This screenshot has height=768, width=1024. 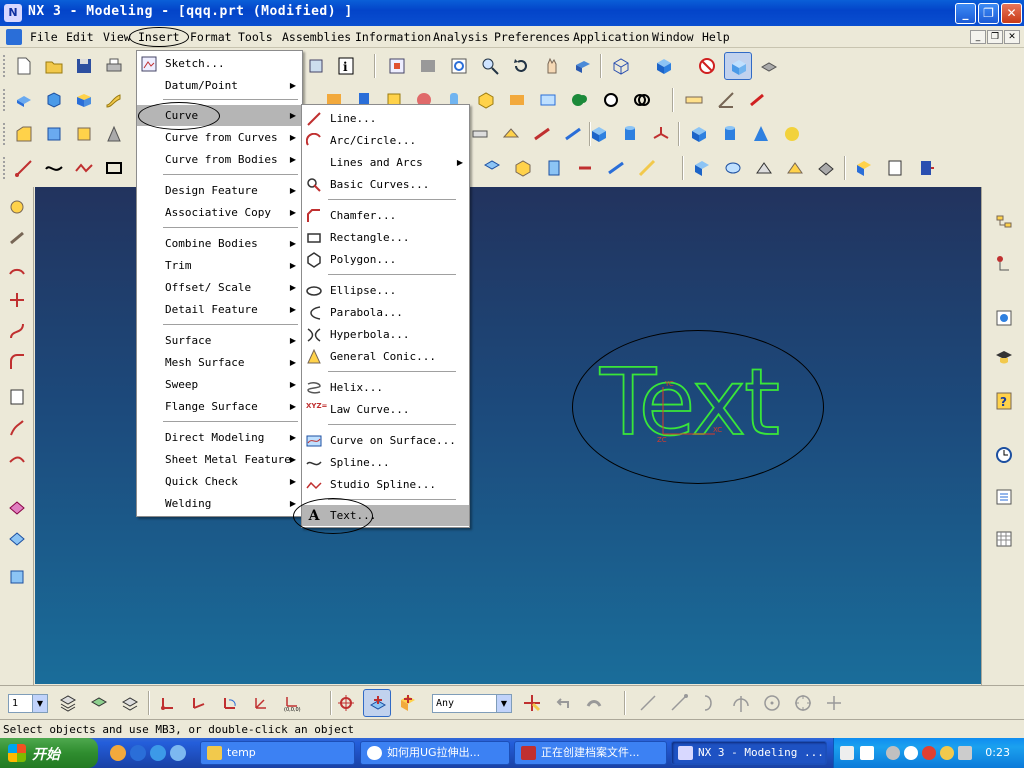 What do you see at coordinates (117, 37) in the screenshot?
I see `menu-view: View` at bounding box center [117, 37].